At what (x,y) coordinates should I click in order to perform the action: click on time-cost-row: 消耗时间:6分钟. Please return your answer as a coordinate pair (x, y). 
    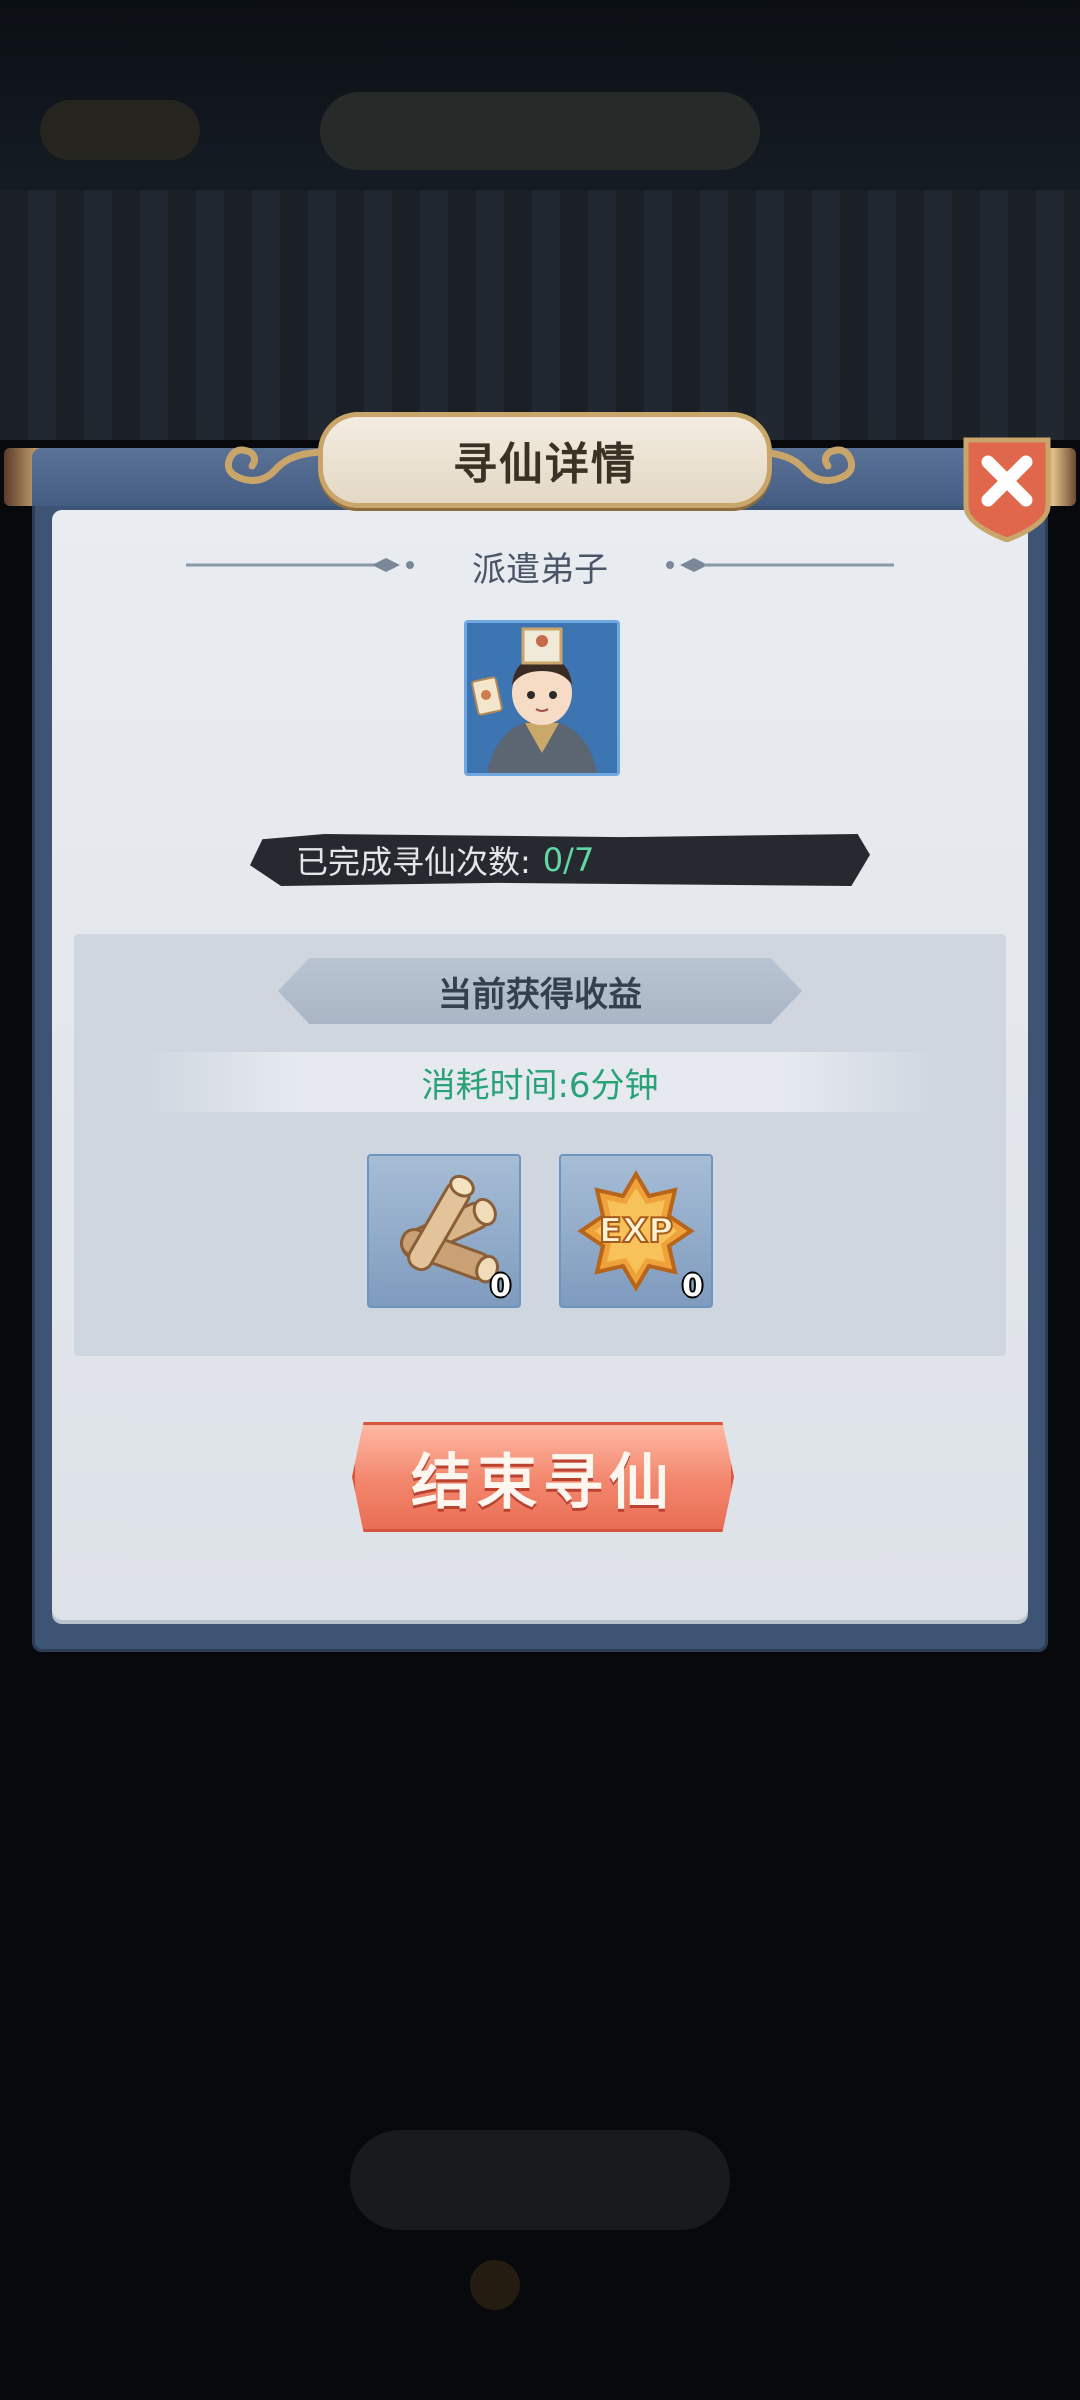
    Looking at the image, I should click on (540, 1082).